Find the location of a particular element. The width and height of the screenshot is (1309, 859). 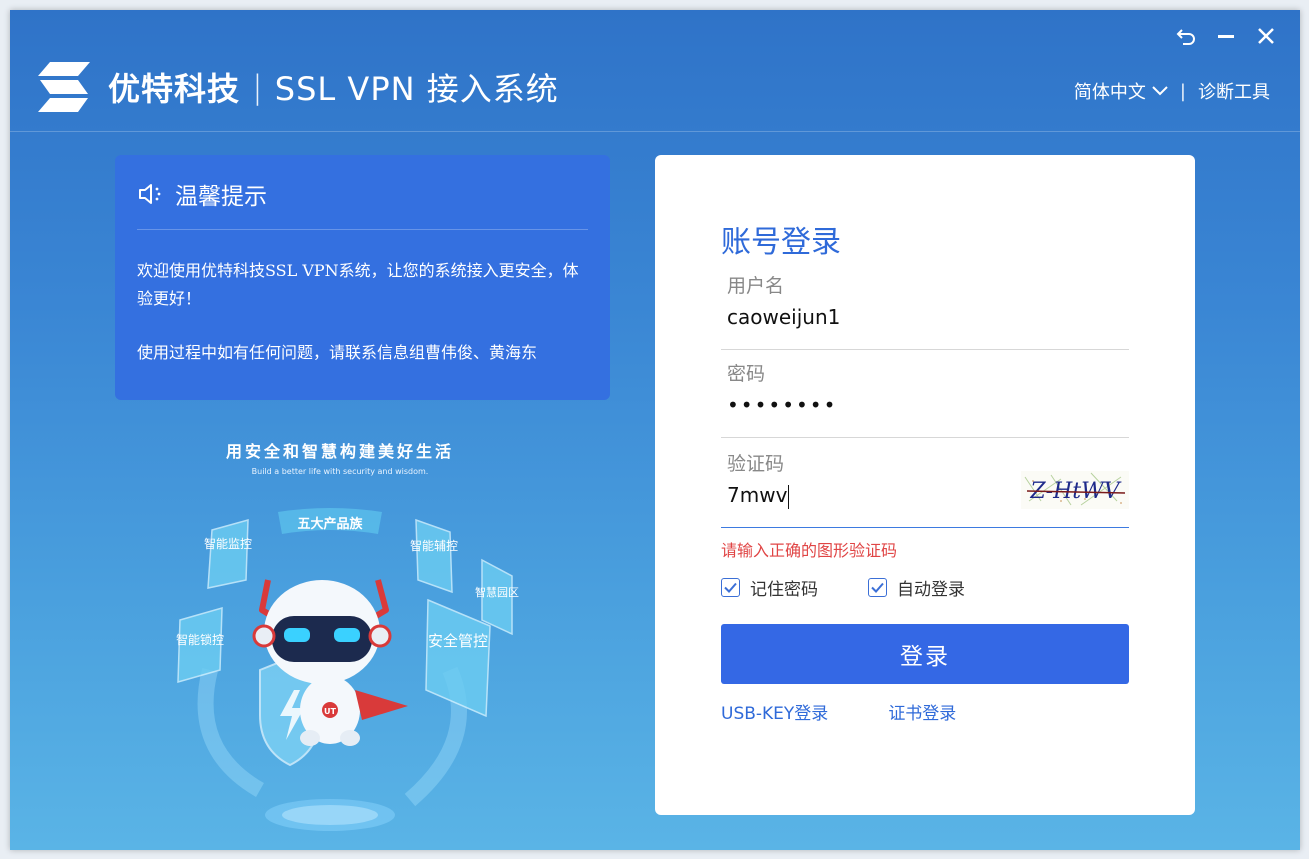

password-input: •••••••• is located at coordinates (782, 405).